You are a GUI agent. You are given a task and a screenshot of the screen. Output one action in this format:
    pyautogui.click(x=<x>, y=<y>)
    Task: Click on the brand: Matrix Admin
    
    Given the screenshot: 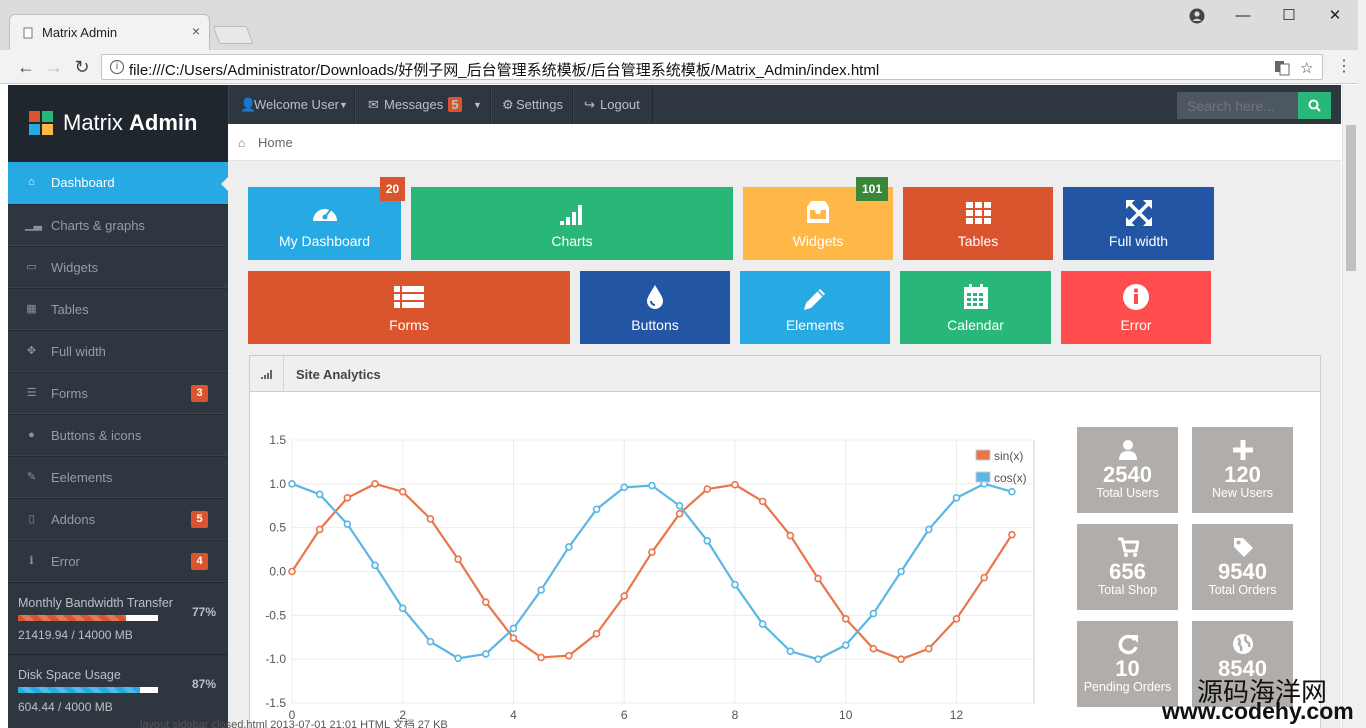 What is the action you would take?
    pyautogui.click(x=118, y=123)
    